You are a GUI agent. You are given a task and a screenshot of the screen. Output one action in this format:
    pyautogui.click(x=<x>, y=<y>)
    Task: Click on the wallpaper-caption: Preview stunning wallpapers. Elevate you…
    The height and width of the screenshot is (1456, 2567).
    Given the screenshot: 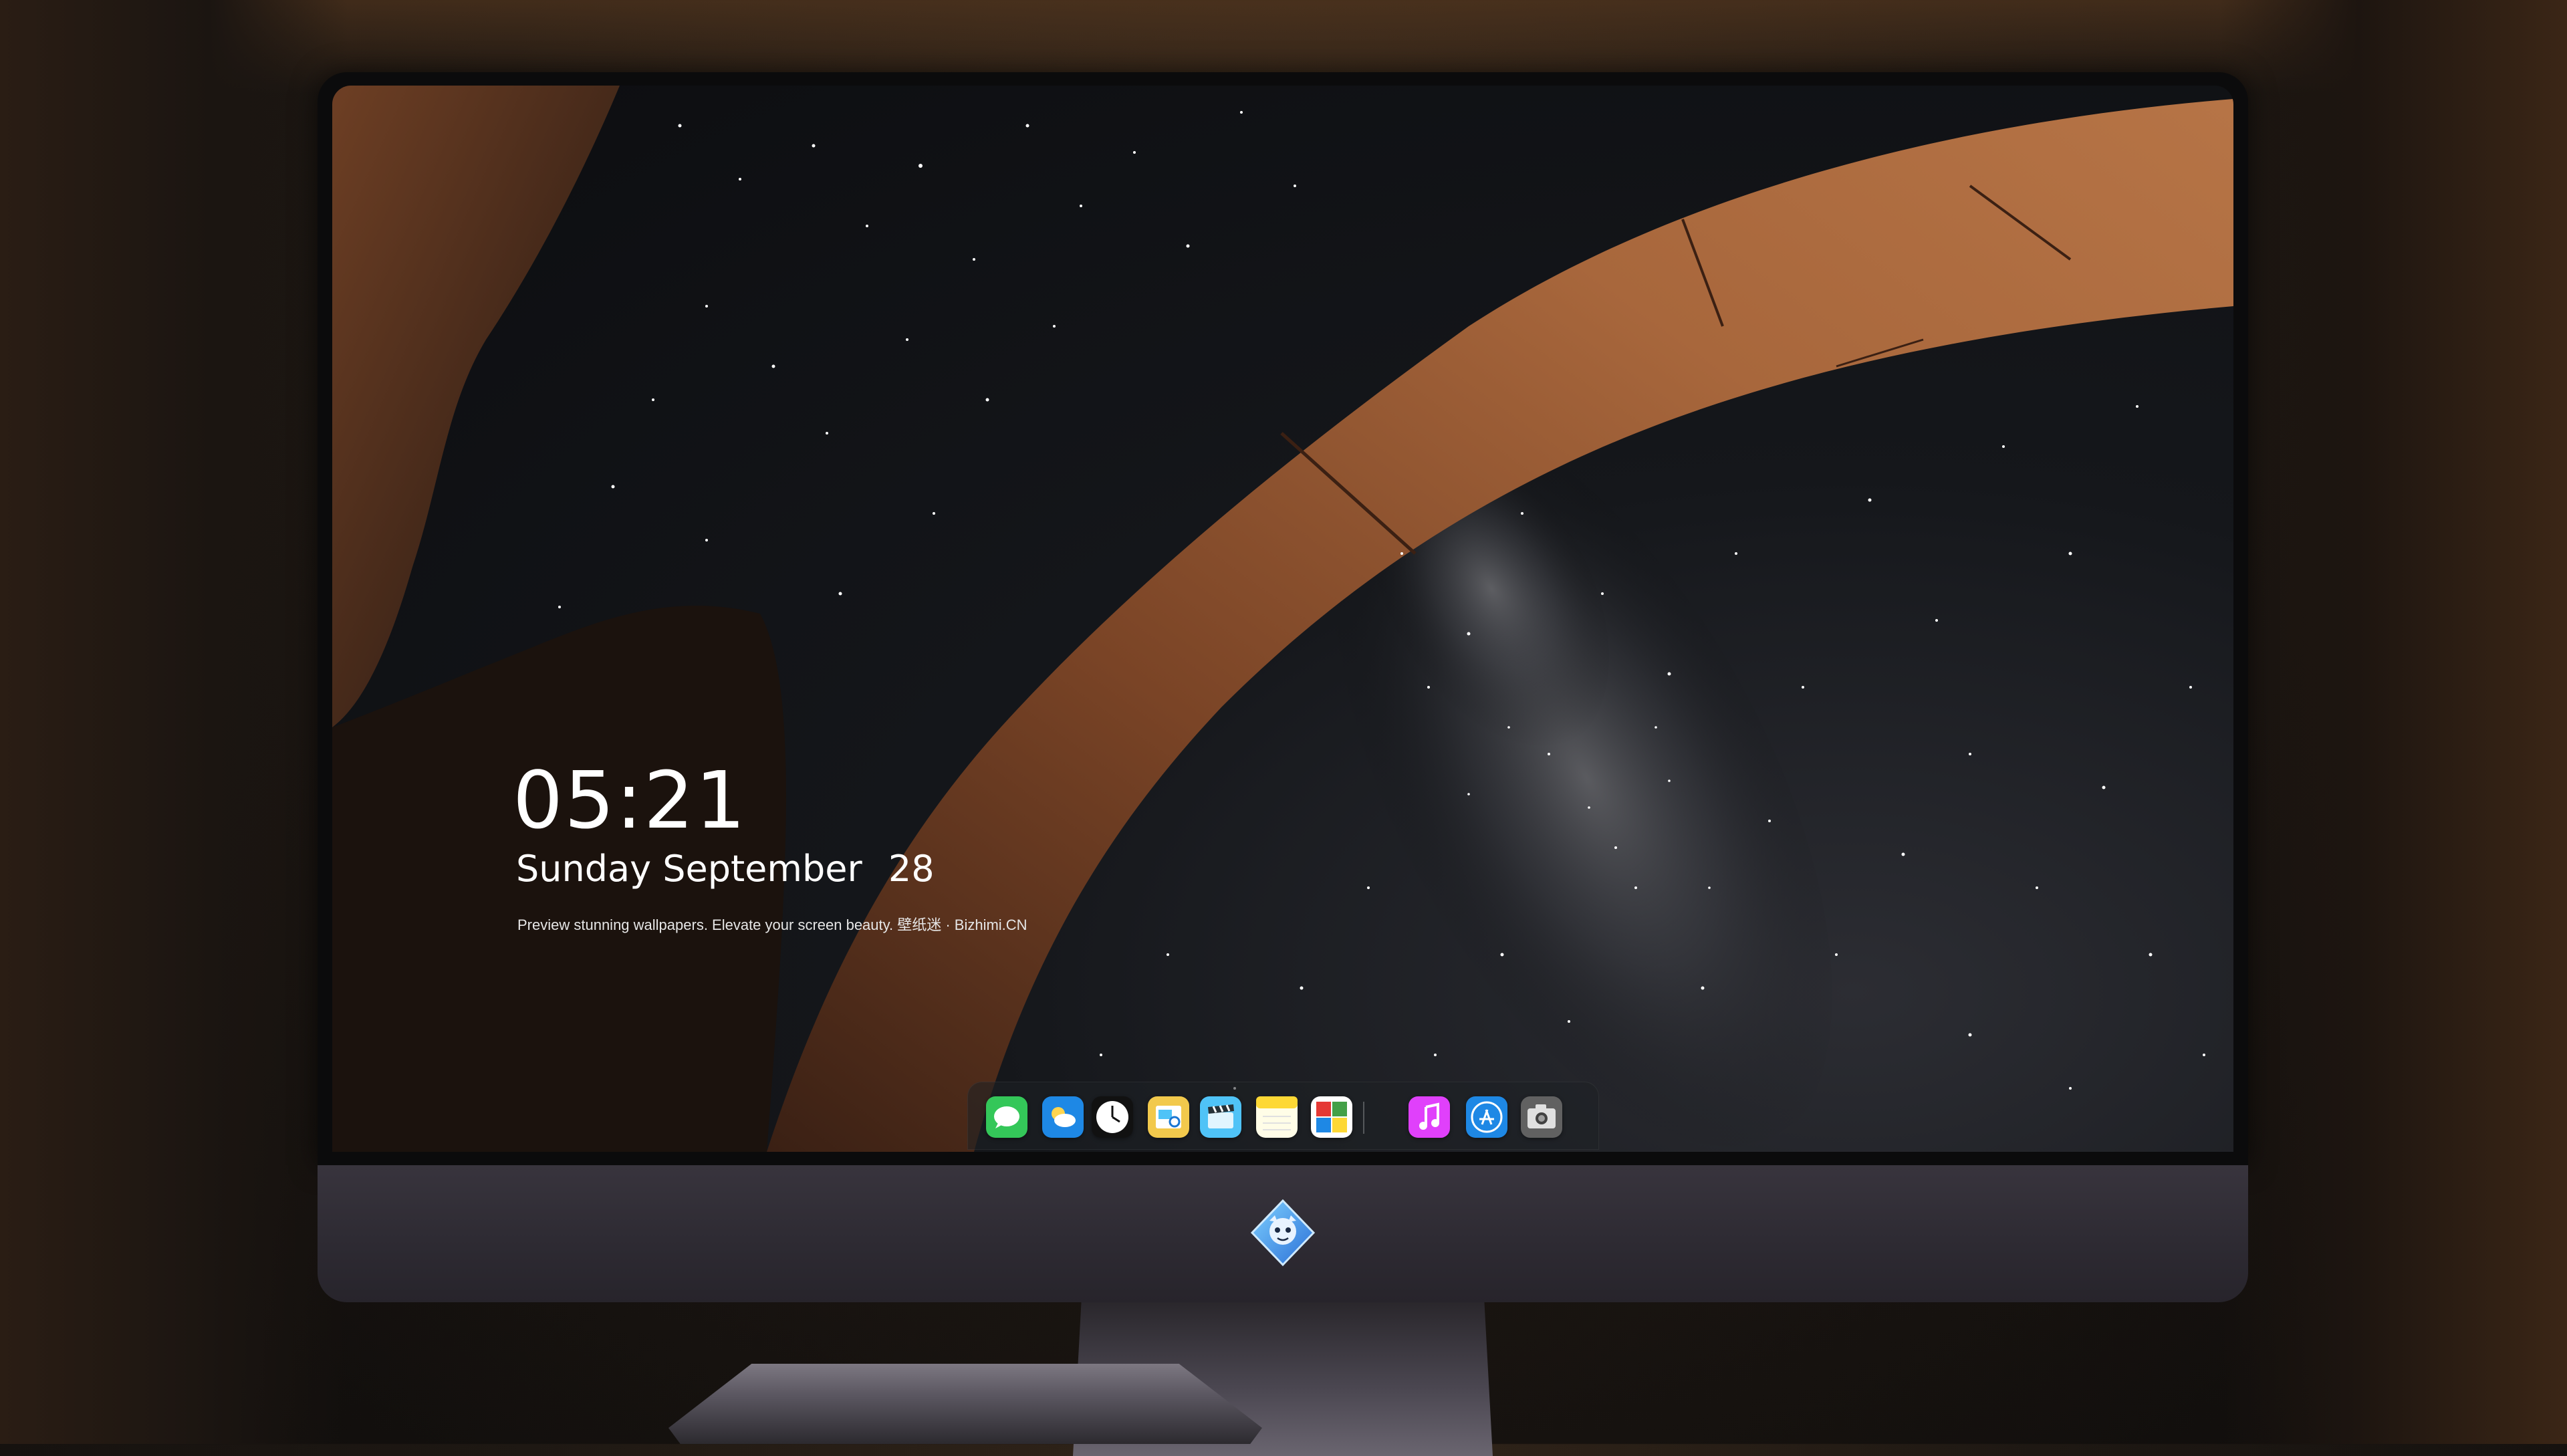 What is the action you would take?
    pyautogui.click(x=772, y=925)
    